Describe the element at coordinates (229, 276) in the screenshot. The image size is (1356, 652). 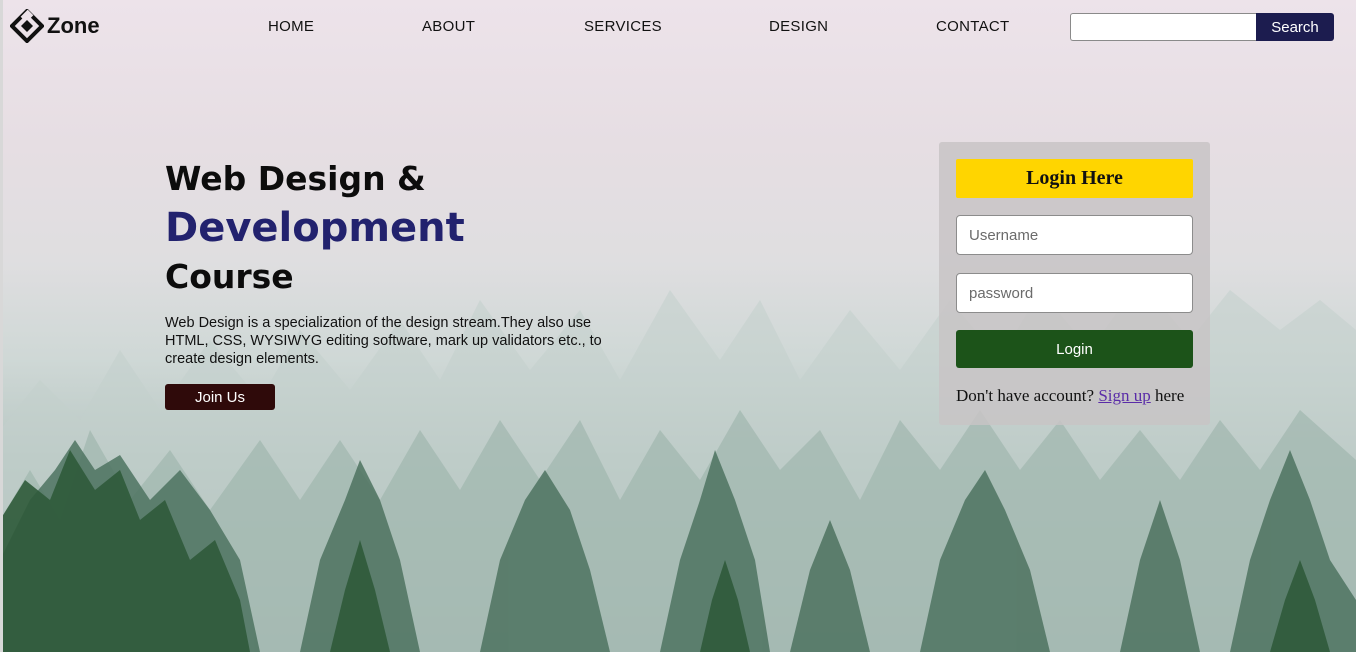
I see `hero-title-line3: Course` at that location.